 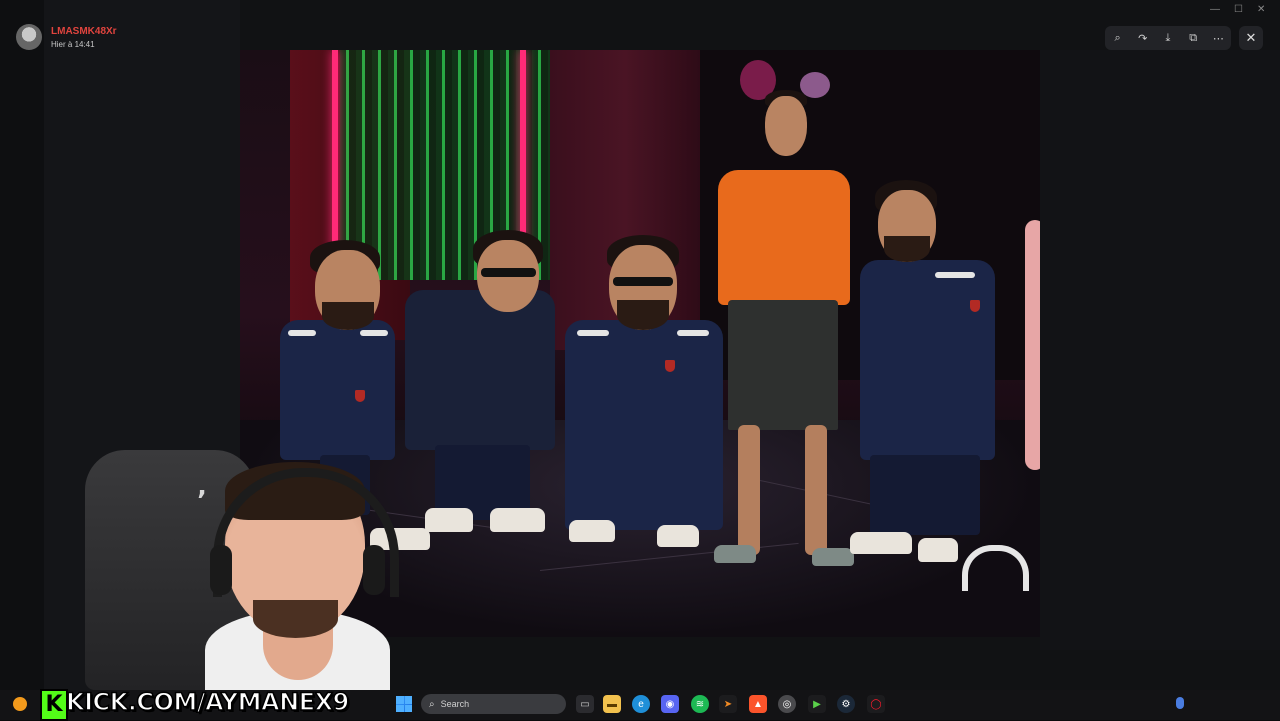 I want to click on black-skirt, so click(x=783, y=365).